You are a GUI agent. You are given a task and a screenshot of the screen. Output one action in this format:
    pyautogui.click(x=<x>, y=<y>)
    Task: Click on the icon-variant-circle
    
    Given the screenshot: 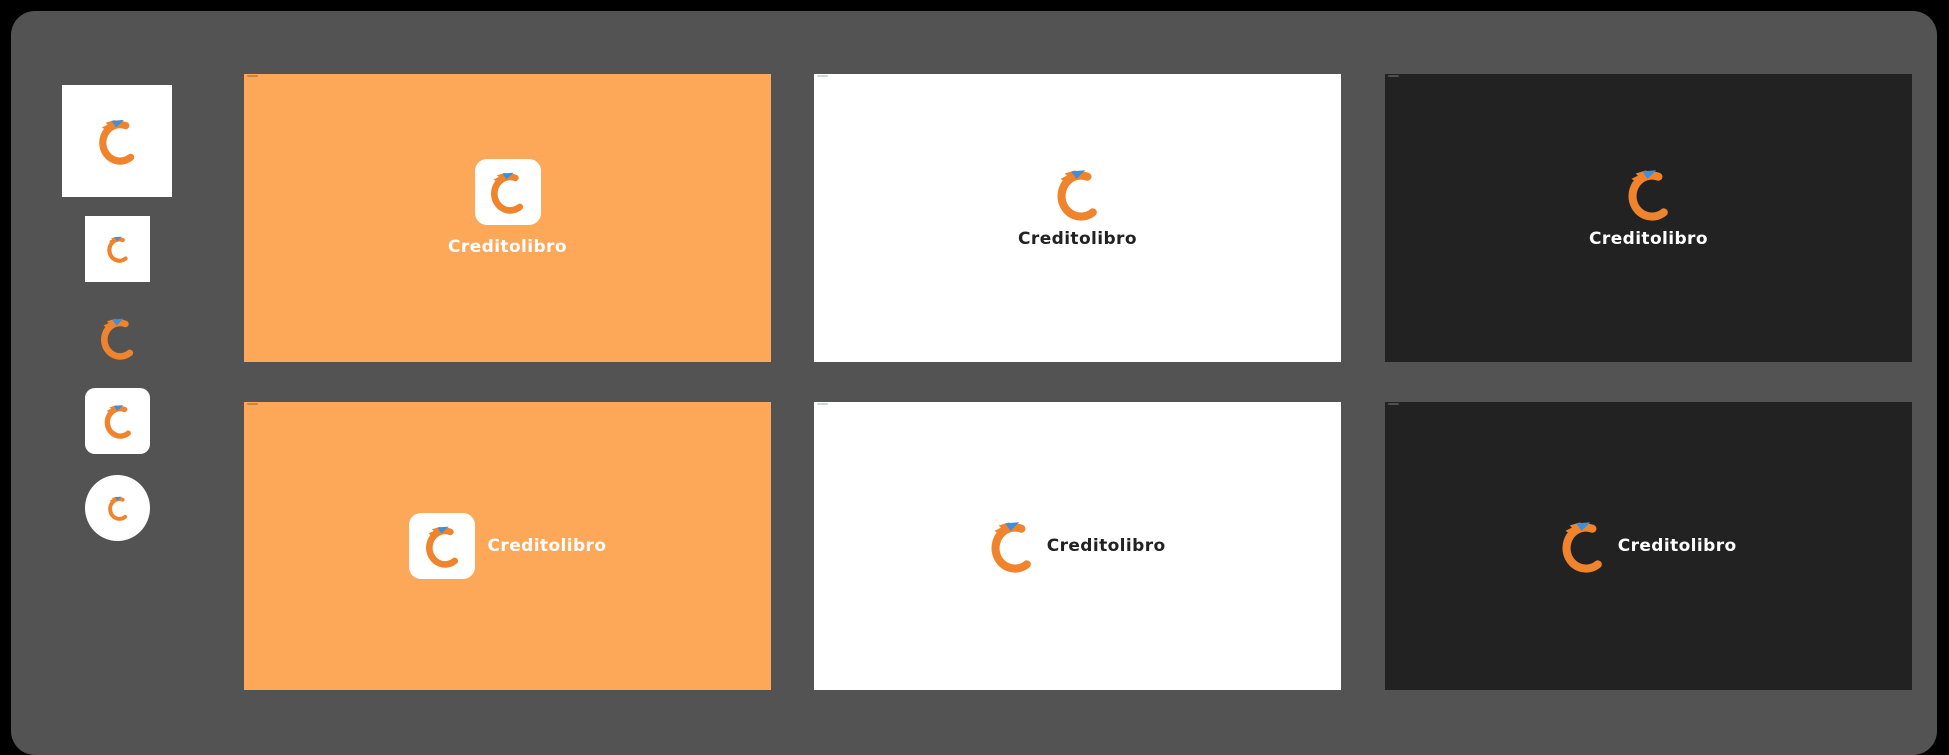 What is the action you would take?
    pyautogui.click(x=117, y=508)
    